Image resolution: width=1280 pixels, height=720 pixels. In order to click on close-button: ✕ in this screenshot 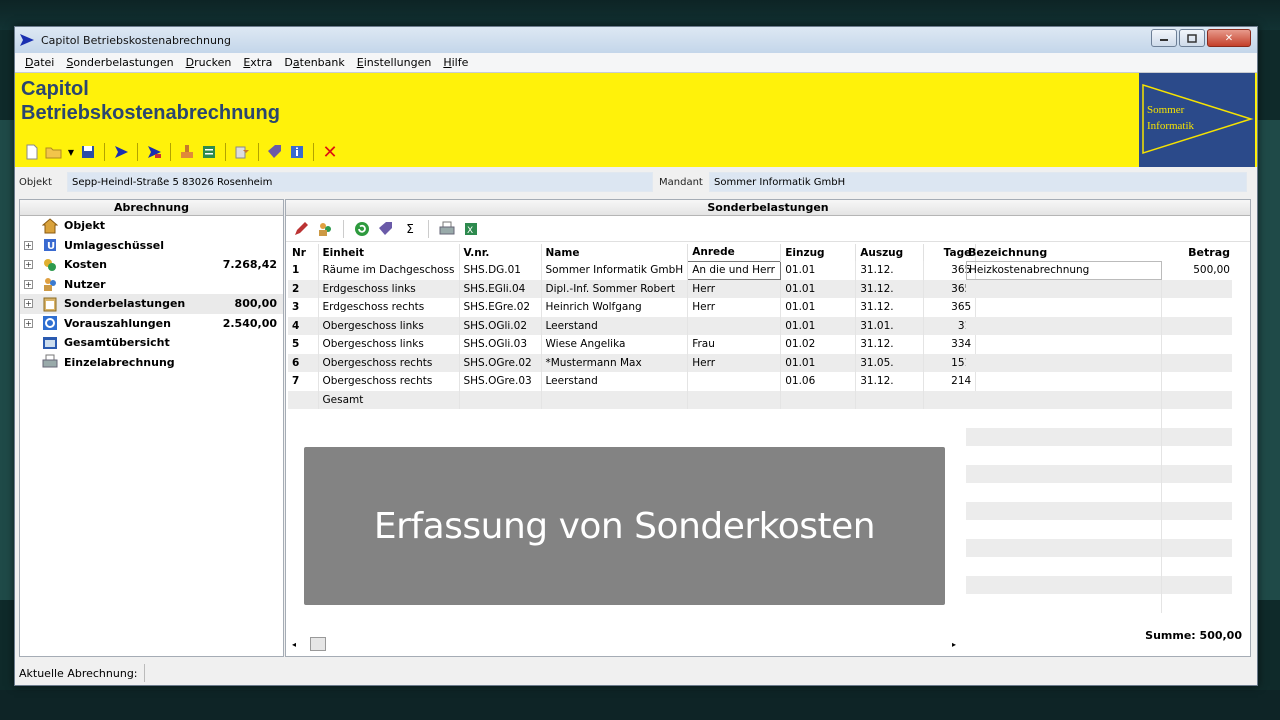, I will do `click(1229, 38)`.